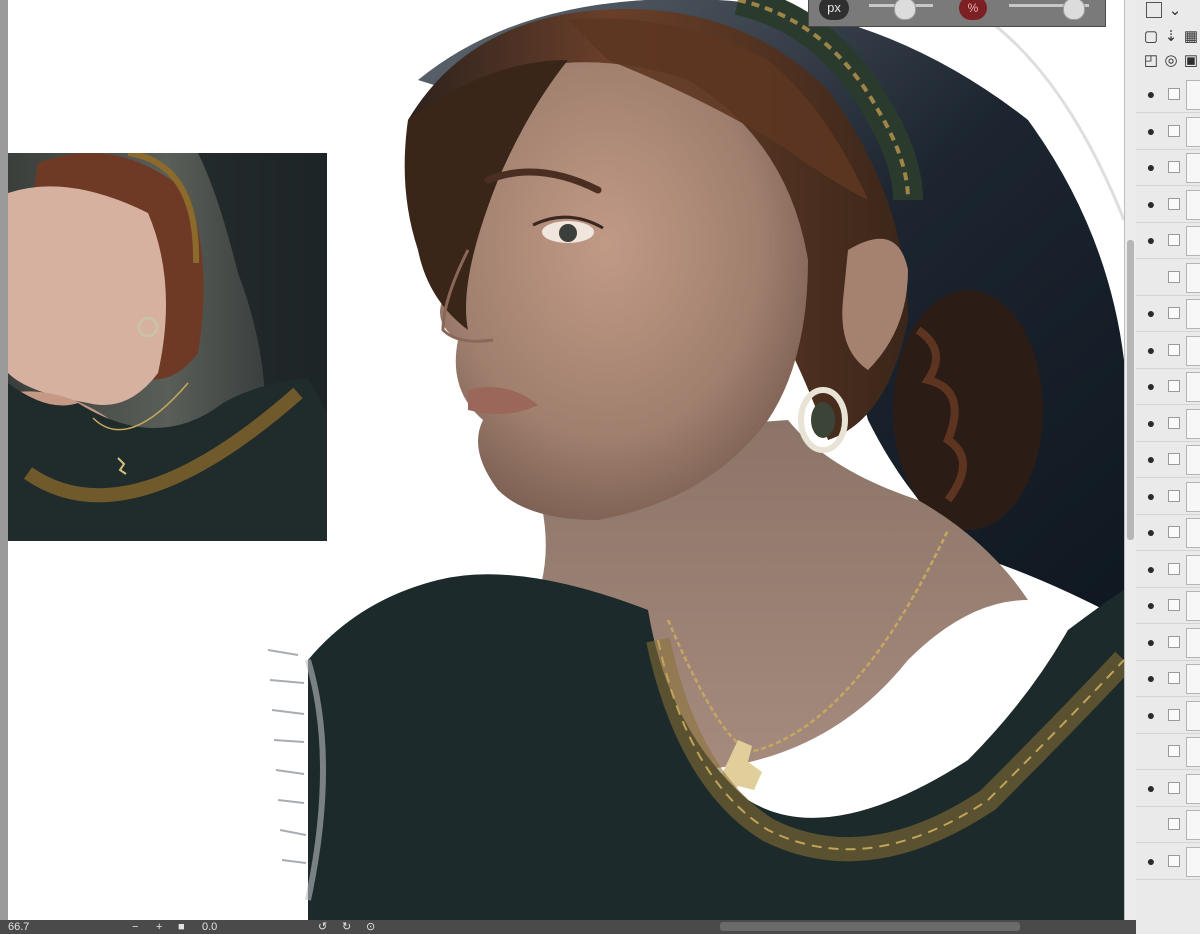  I want to click on zoom-level-readout: 66.7, so click(18, 927).